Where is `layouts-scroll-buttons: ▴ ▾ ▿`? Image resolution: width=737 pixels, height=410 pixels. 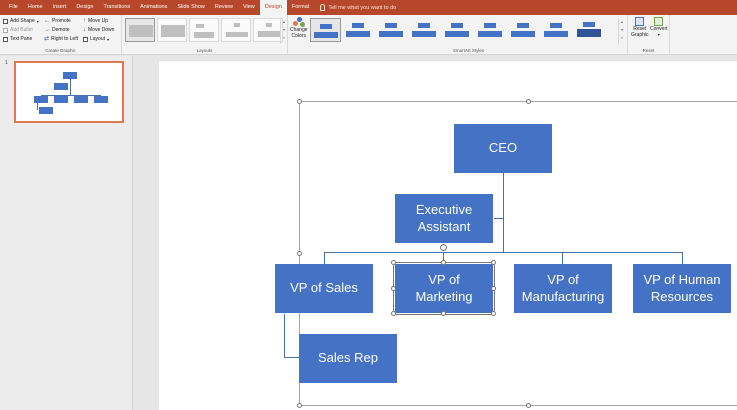 layouts-scroll-buttons: ▴ ▾ ▿ is located at coordinates (283, 31).